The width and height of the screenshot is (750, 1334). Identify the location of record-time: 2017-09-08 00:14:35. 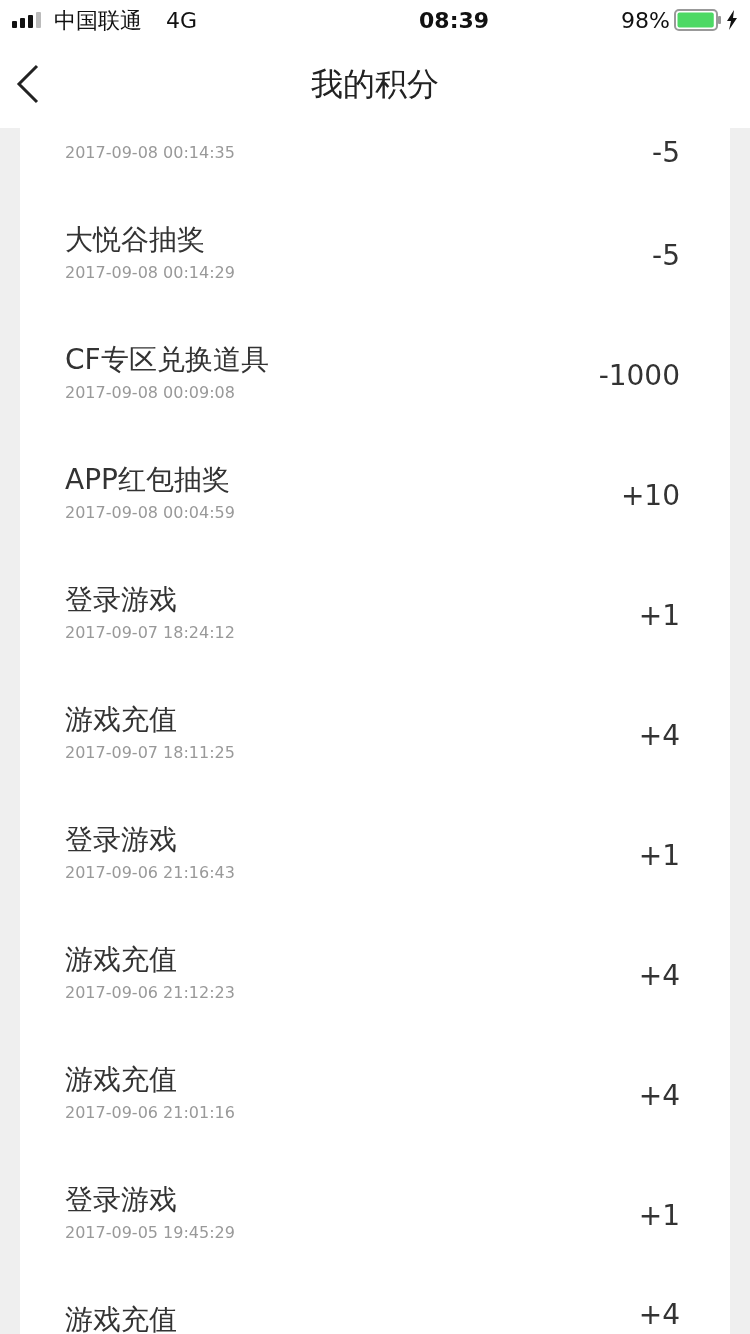
(150, 152).